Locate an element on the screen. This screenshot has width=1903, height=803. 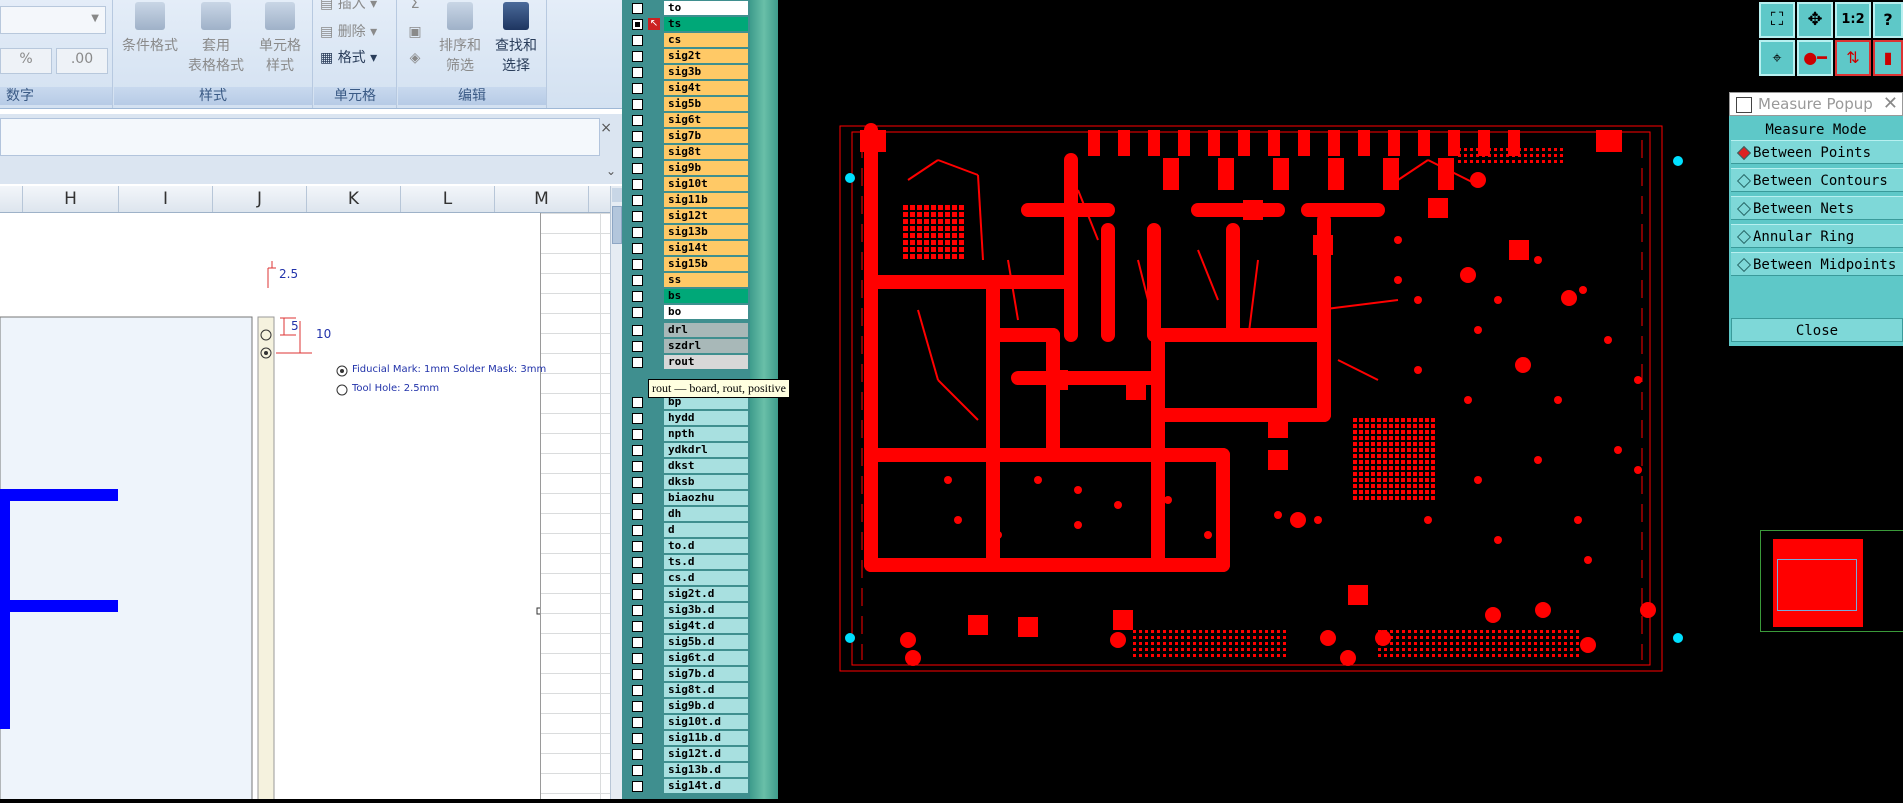
scroll-up-arrow is located at coordinates (617, 195).